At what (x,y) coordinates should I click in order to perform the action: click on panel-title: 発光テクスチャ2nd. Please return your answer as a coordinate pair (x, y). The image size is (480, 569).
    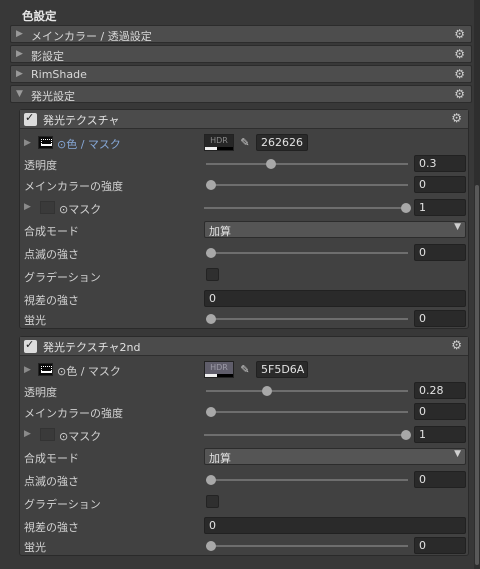
    Looking at the image, I should click on (92, 347).